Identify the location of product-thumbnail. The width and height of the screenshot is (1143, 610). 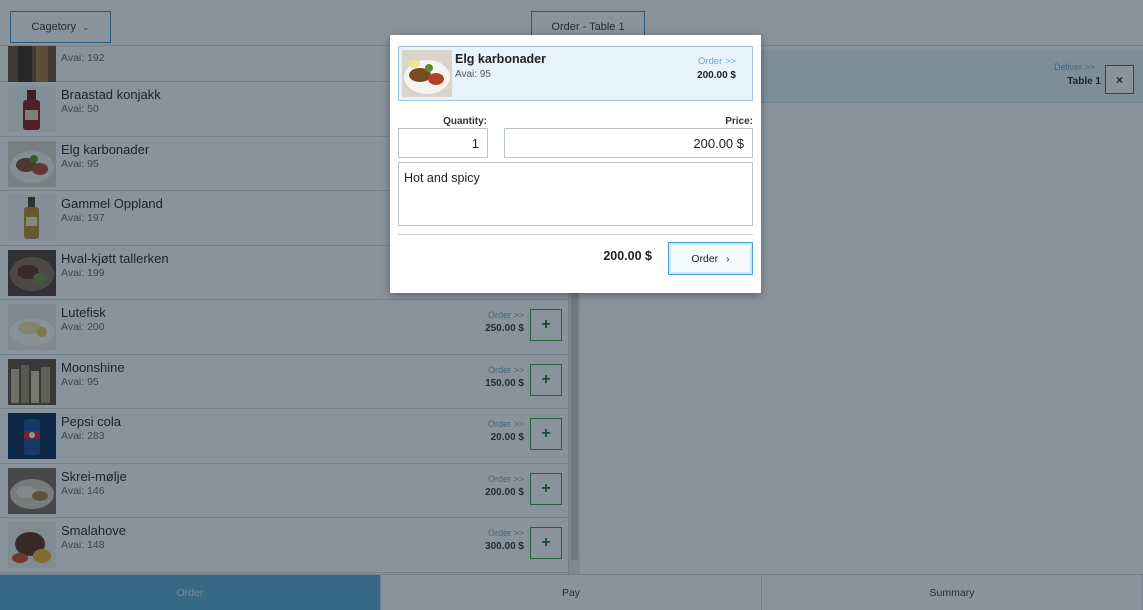
(427, 73).